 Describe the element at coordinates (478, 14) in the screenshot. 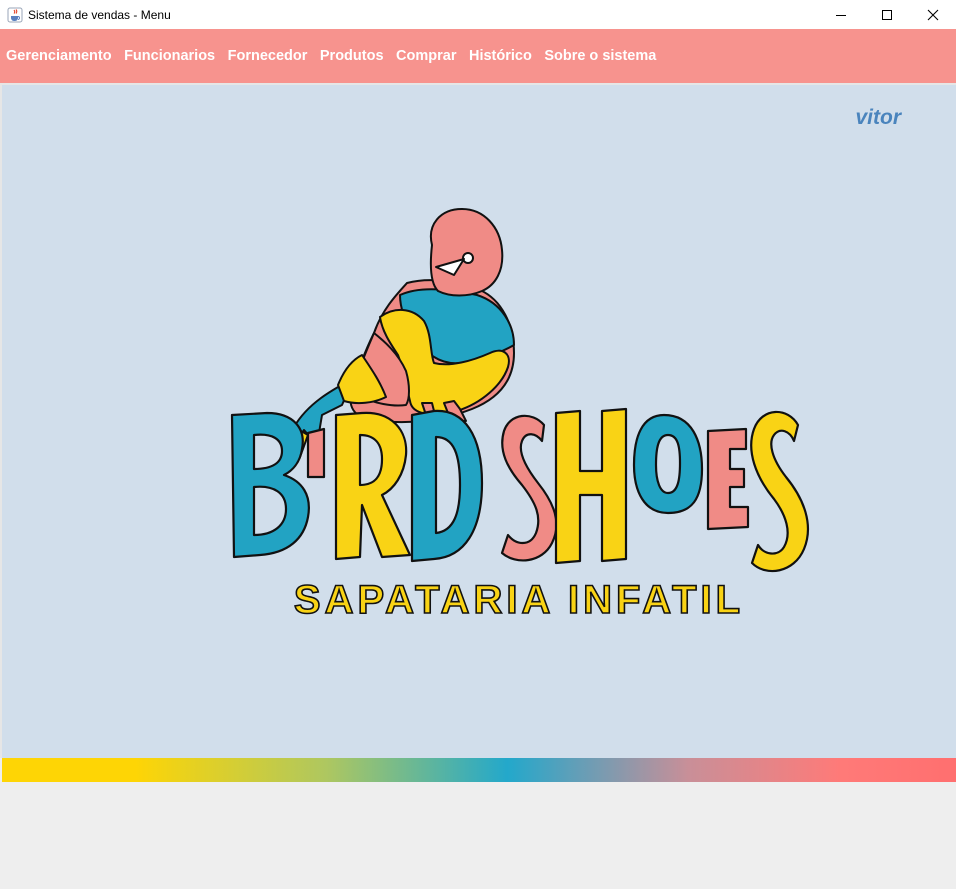

I see `title-bar: Sistema de vendas - Menu` at that location.